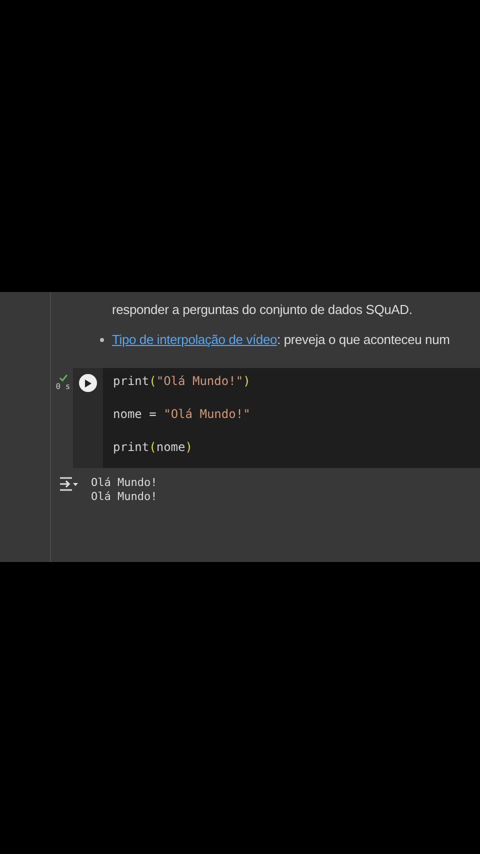 Image resolution: width=480 pixels, height=854 pixels. What do you see at coordinates (182, 382) in the screenshot?
I see `code-line: print("Olá Mundo!")` at bounding box center [182, 382].